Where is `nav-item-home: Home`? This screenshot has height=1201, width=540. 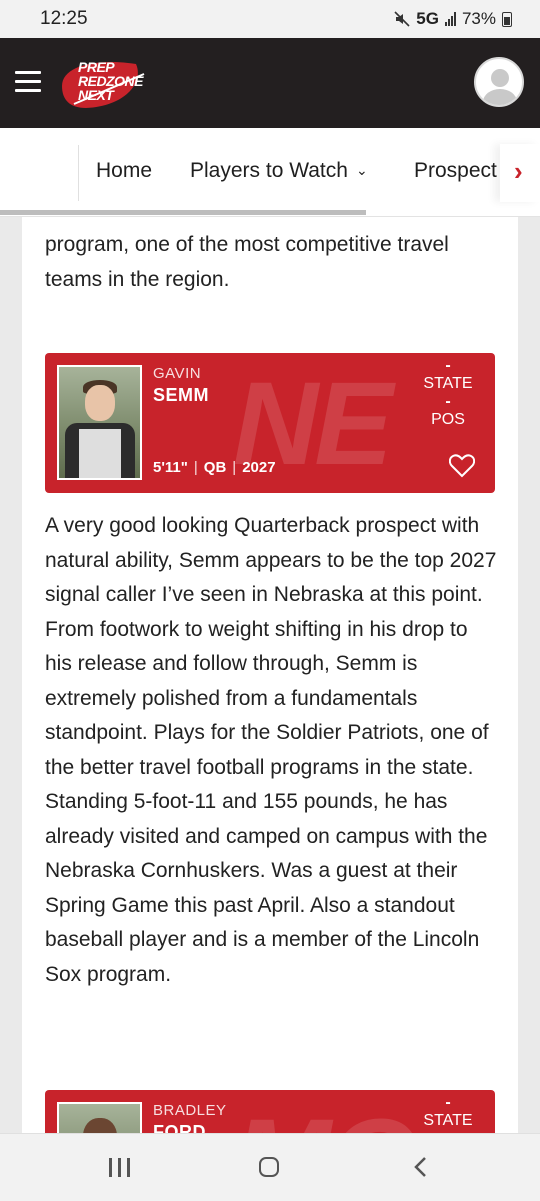
nav-item-home: Home is located at coordinates (124, 171).